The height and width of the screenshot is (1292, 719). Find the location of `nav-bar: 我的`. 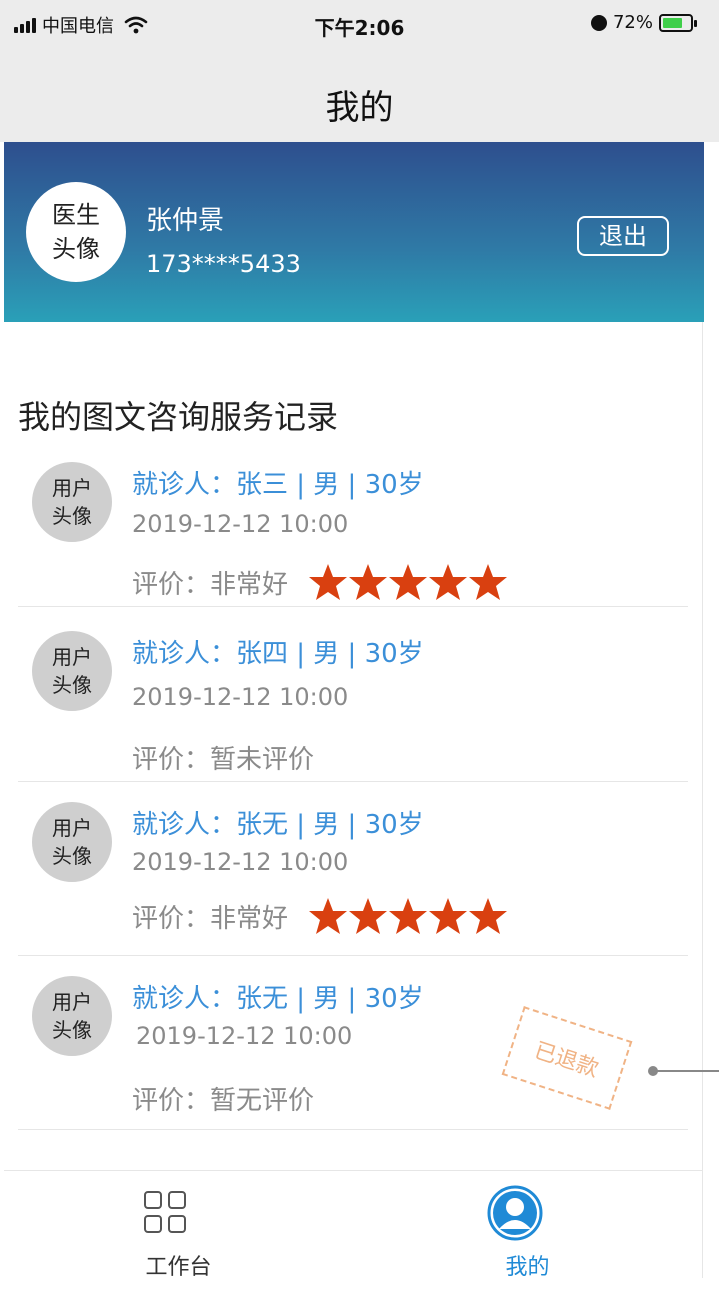

nav-bar: 我的 is located at coordinates (359, 96).